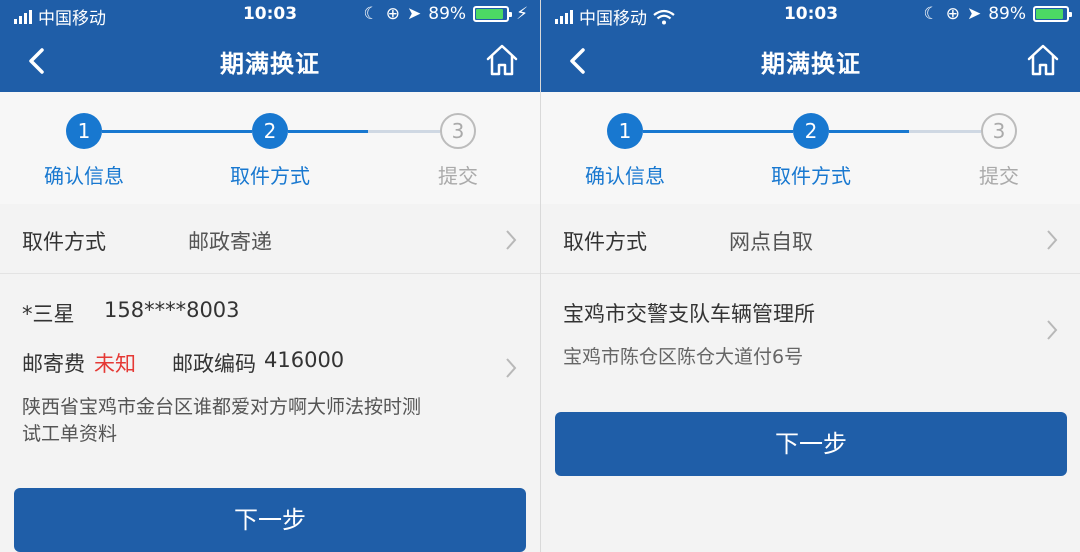 The image size is (1080, 552). Describe the element at coordinates (683, 357) in the screenshot. I see `office-address: 宝鸡市陈仓区陈仓大道付6号` at that location.